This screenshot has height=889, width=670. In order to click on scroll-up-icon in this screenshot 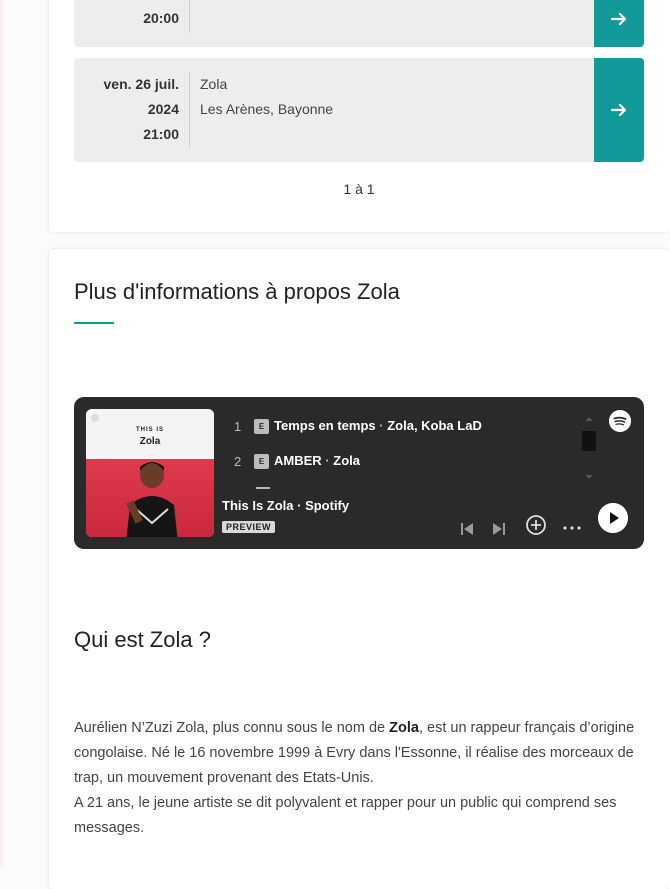, I will do `click(589, 419)`.